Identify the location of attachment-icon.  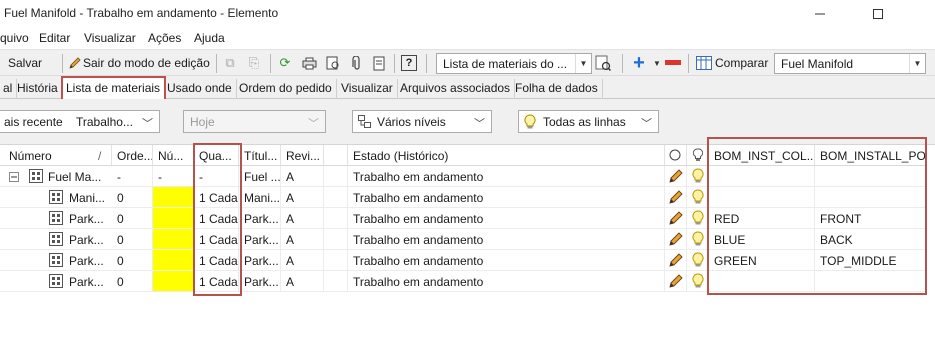
(357, 63).